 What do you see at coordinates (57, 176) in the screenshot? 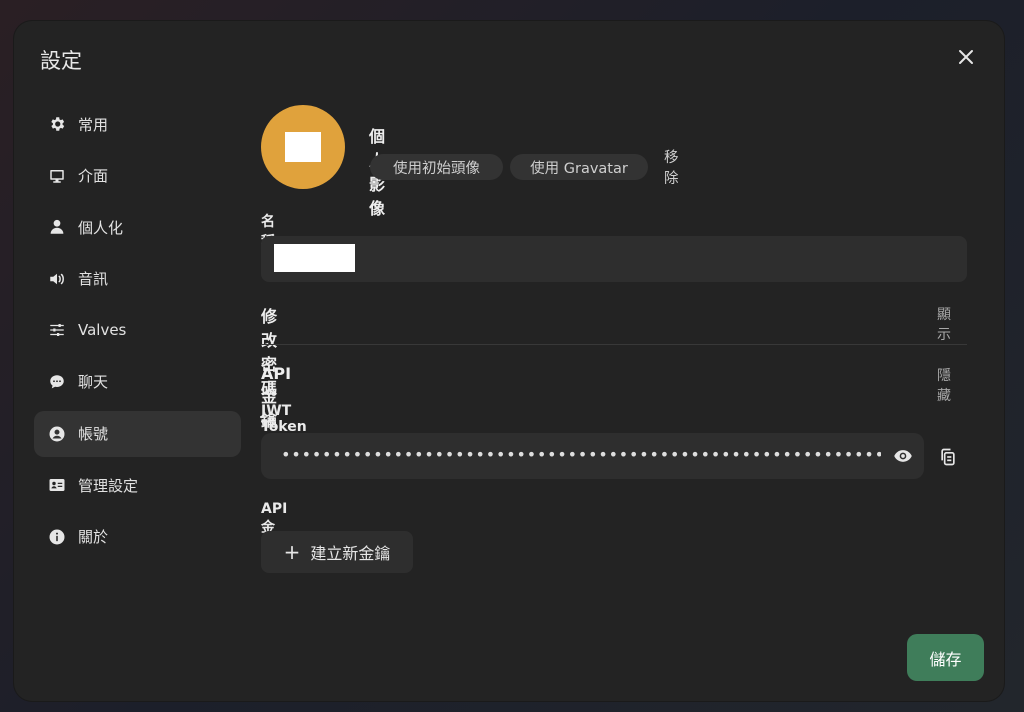
I see `monitor-icon` at bounding box center [57, 176].